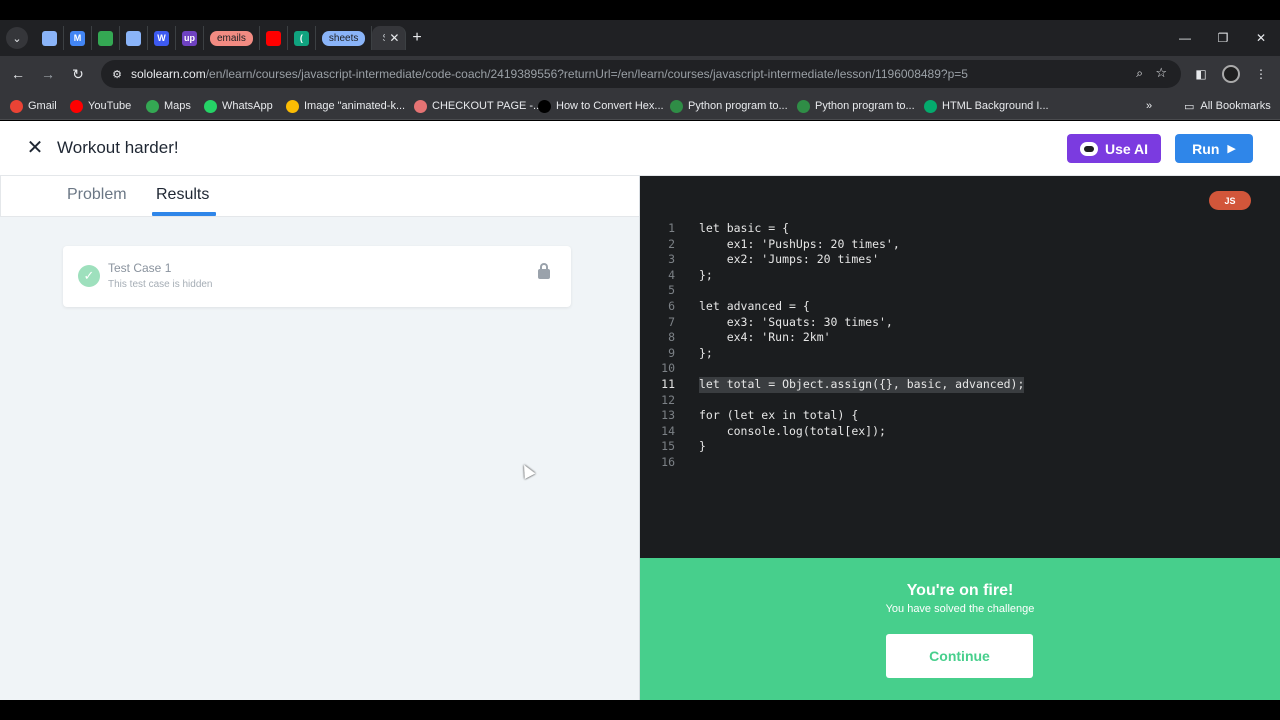 Image resolution: width=1280 pixels, height=720 pixels. I want to click on code-line: 12, so click(960, 401).